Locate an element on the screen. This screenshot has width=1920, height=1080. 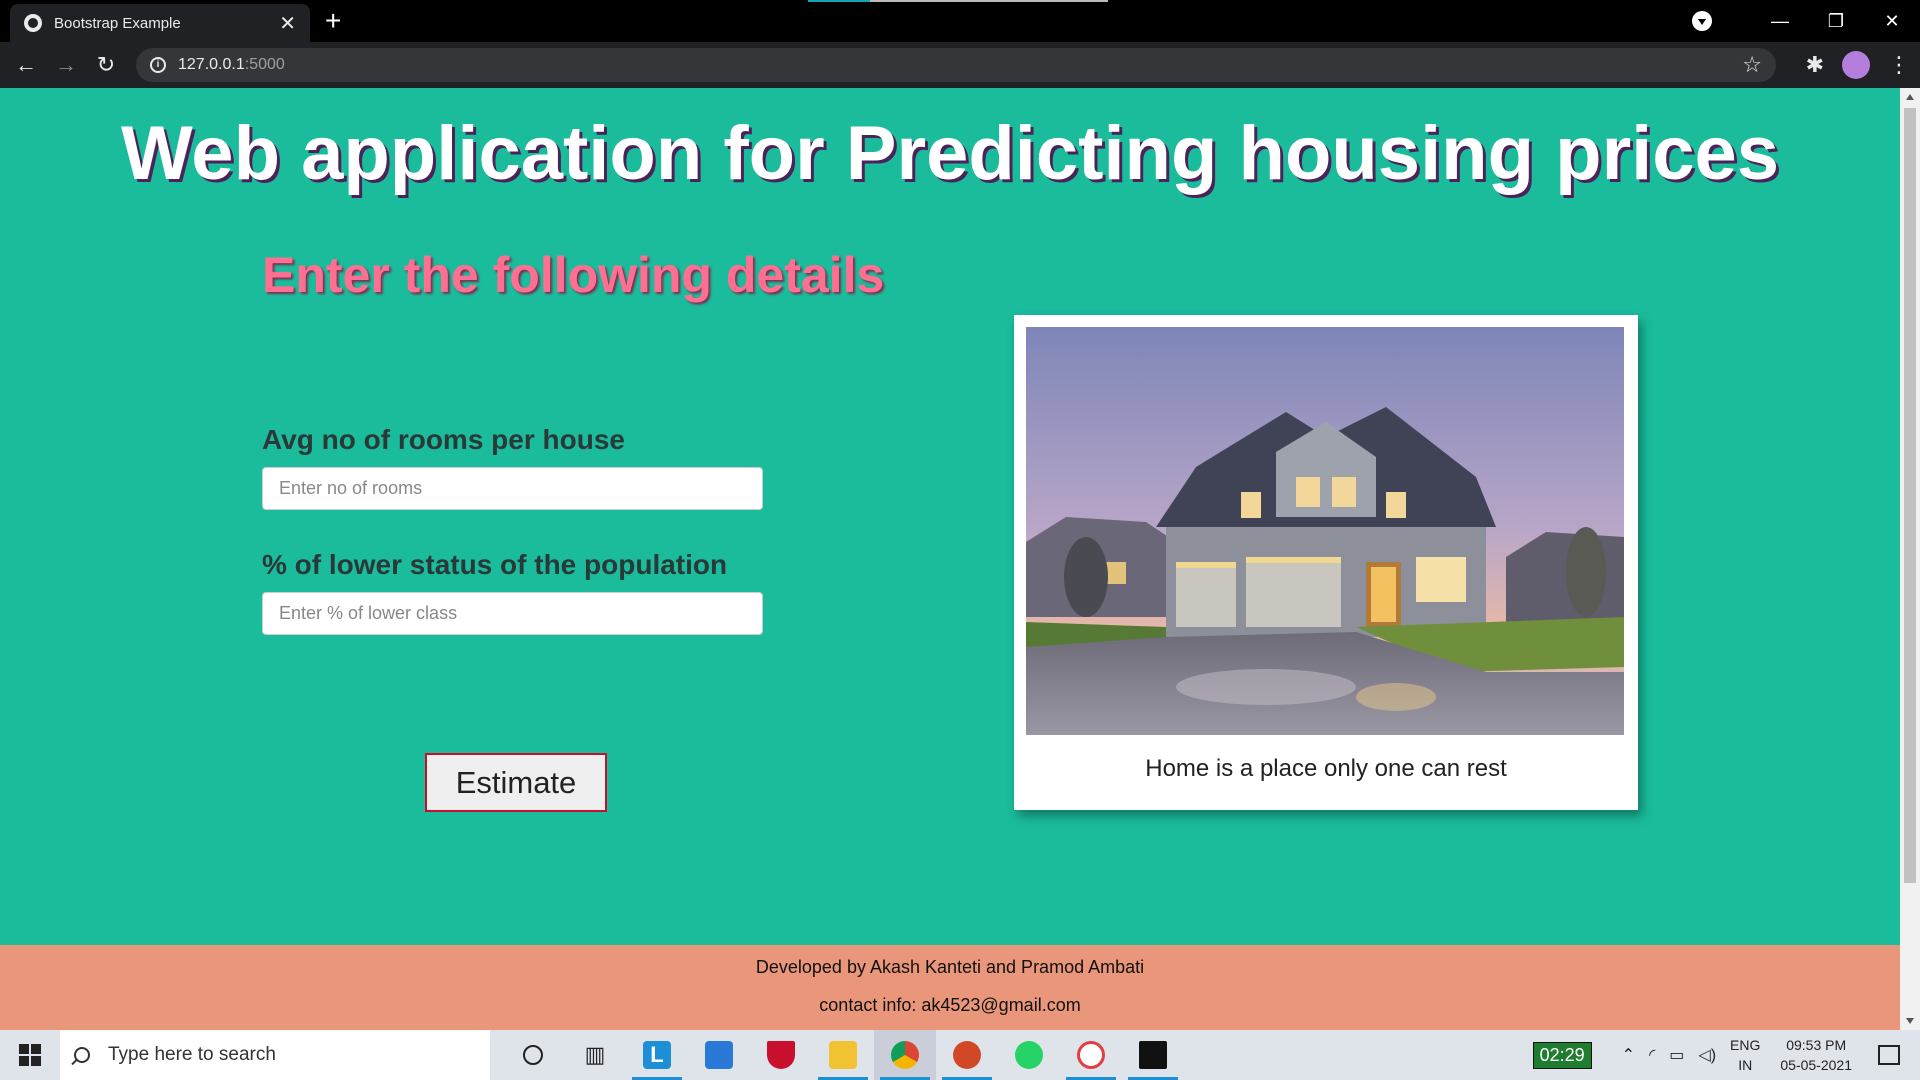
taskbar-search: Type here to search is located at coordinates (275, 1055).